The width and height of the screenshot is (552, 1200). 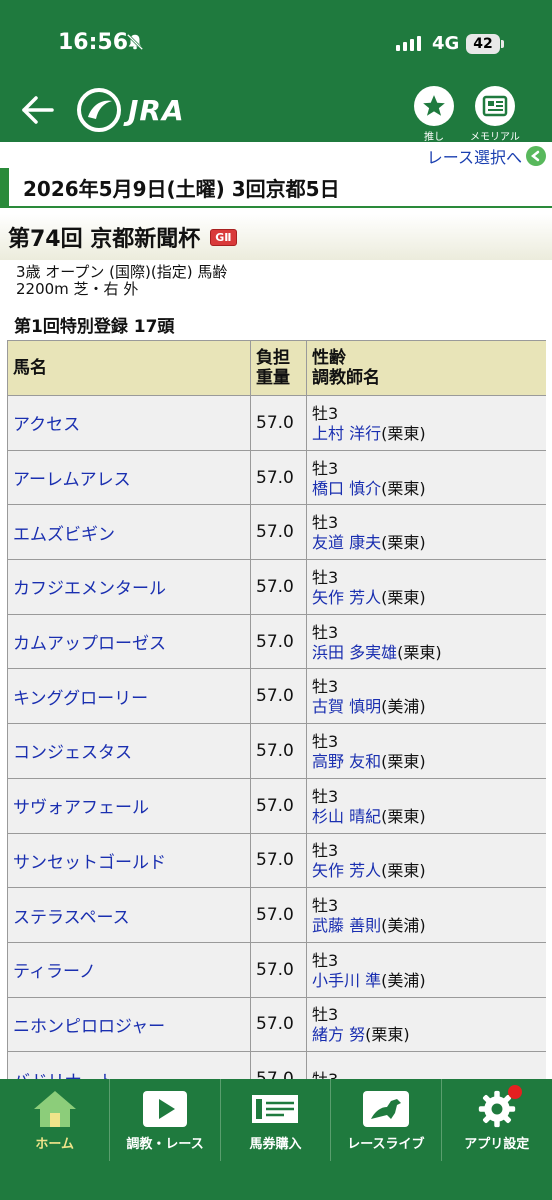 I want to click on nav-ticket-purchase-label: 馬券購入, so click(x=275, y=1144).